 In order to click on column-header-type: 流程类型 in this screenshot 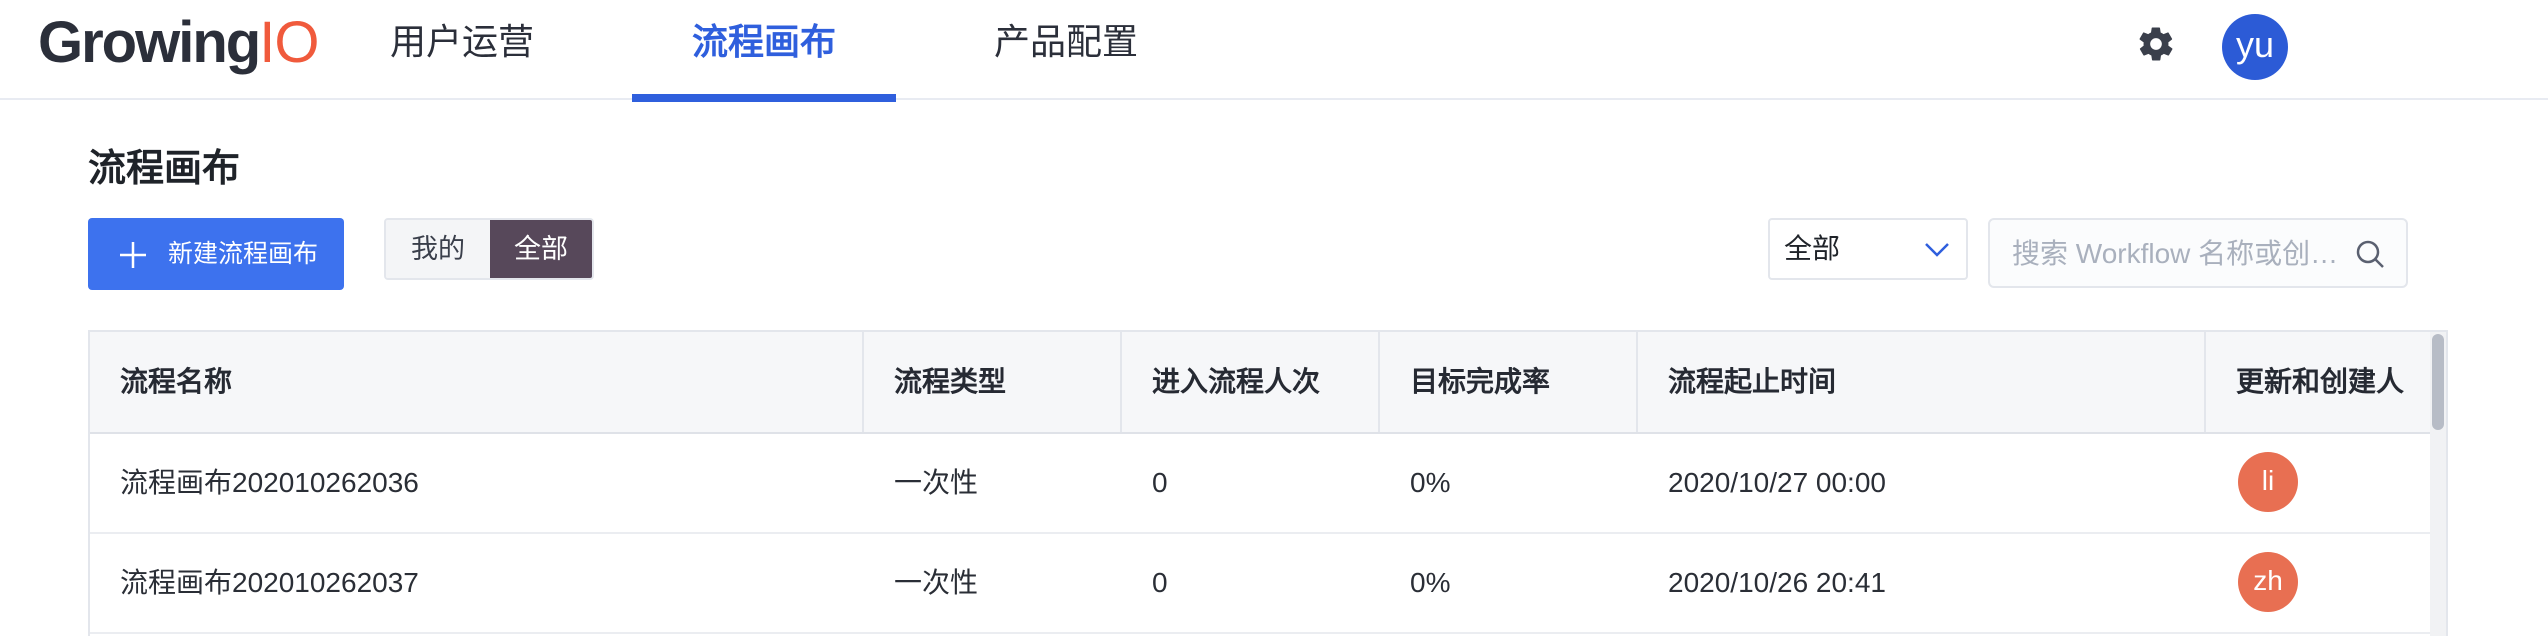, I will do `click(993, 382)`.